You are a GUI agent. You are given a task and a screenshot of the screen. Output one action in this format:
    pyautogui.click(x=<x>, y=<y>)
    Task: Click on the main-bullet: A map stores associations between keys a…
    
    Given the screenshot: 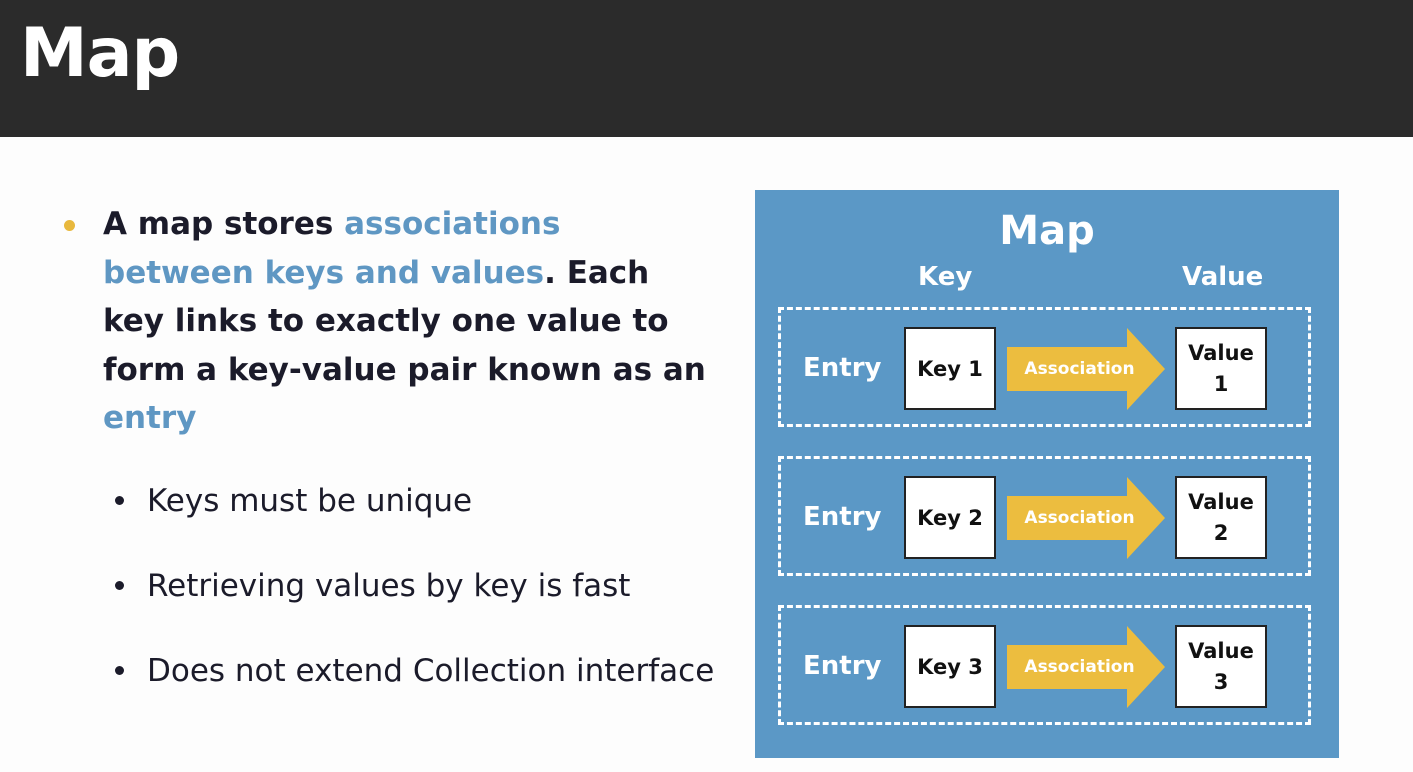 What is the action you would take?
    pyautogui.click(x=390, y=321)
    